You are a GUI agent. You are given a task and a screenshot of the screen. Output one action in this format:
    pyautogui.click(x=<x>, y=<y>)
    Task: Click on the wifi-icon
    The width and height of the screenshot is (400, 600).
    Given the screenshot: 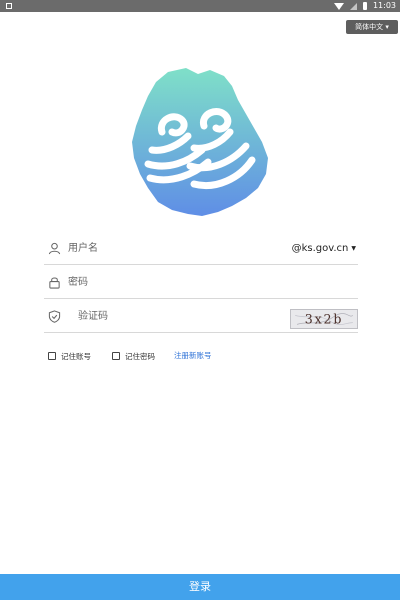 What is the action you would take?
    pyautogui.click(x=338, y=6)
    